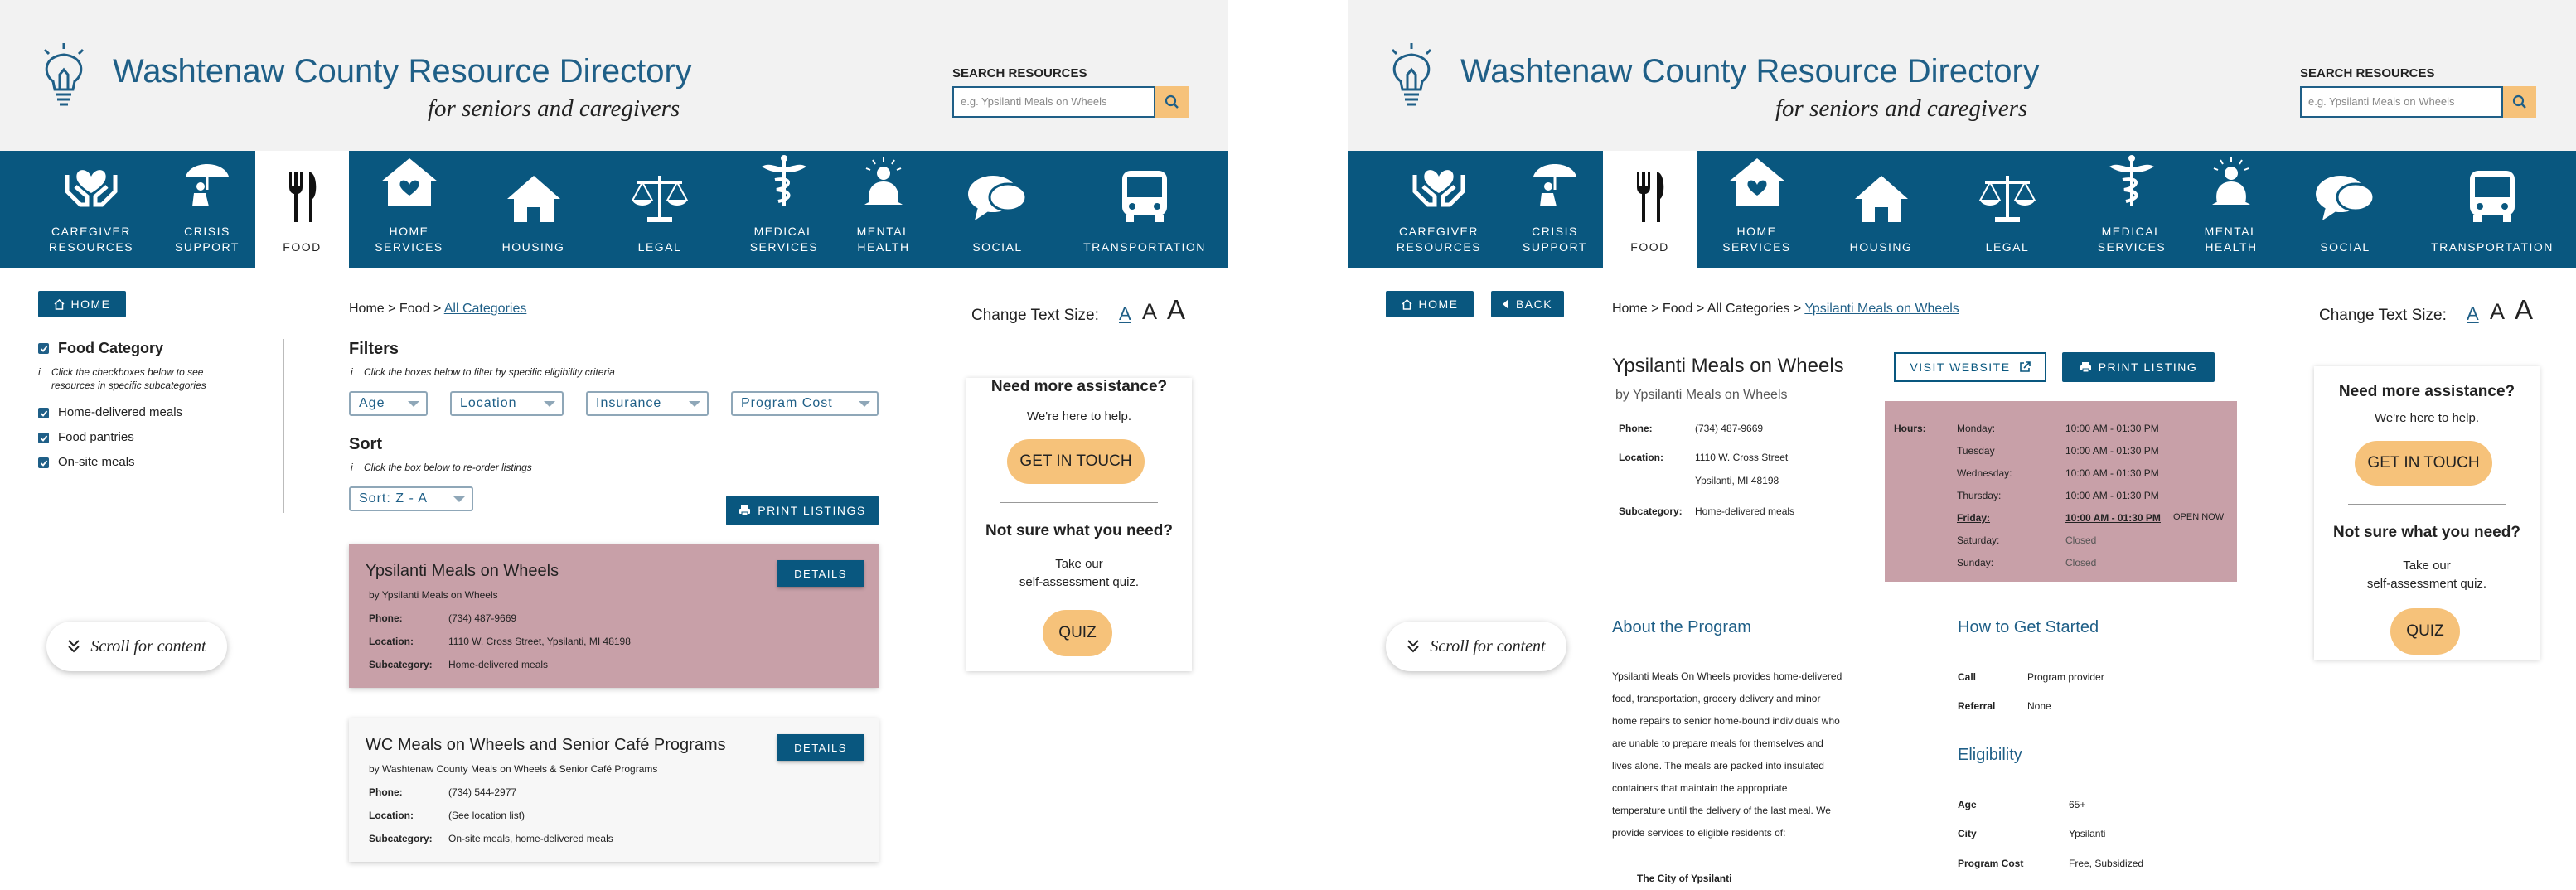 The image size is (2576, 890). I want to click on house-icon, so click(1881, 206).